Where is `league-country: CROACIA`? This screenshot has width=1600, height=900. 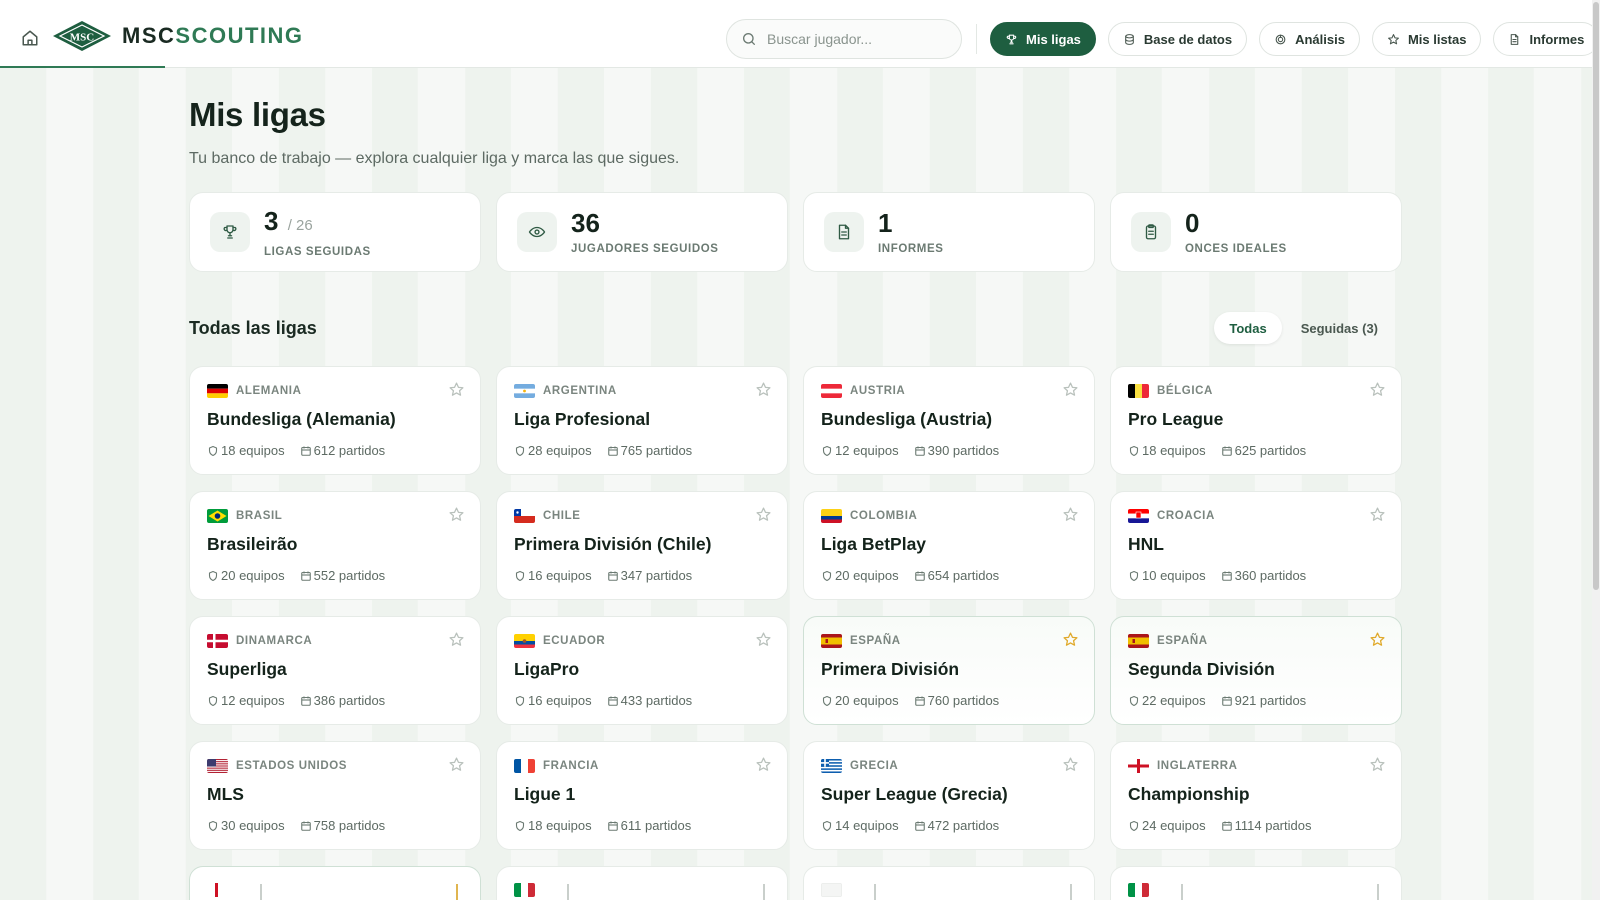
league-country: CROACIA is located at coordinates (1256, 516).